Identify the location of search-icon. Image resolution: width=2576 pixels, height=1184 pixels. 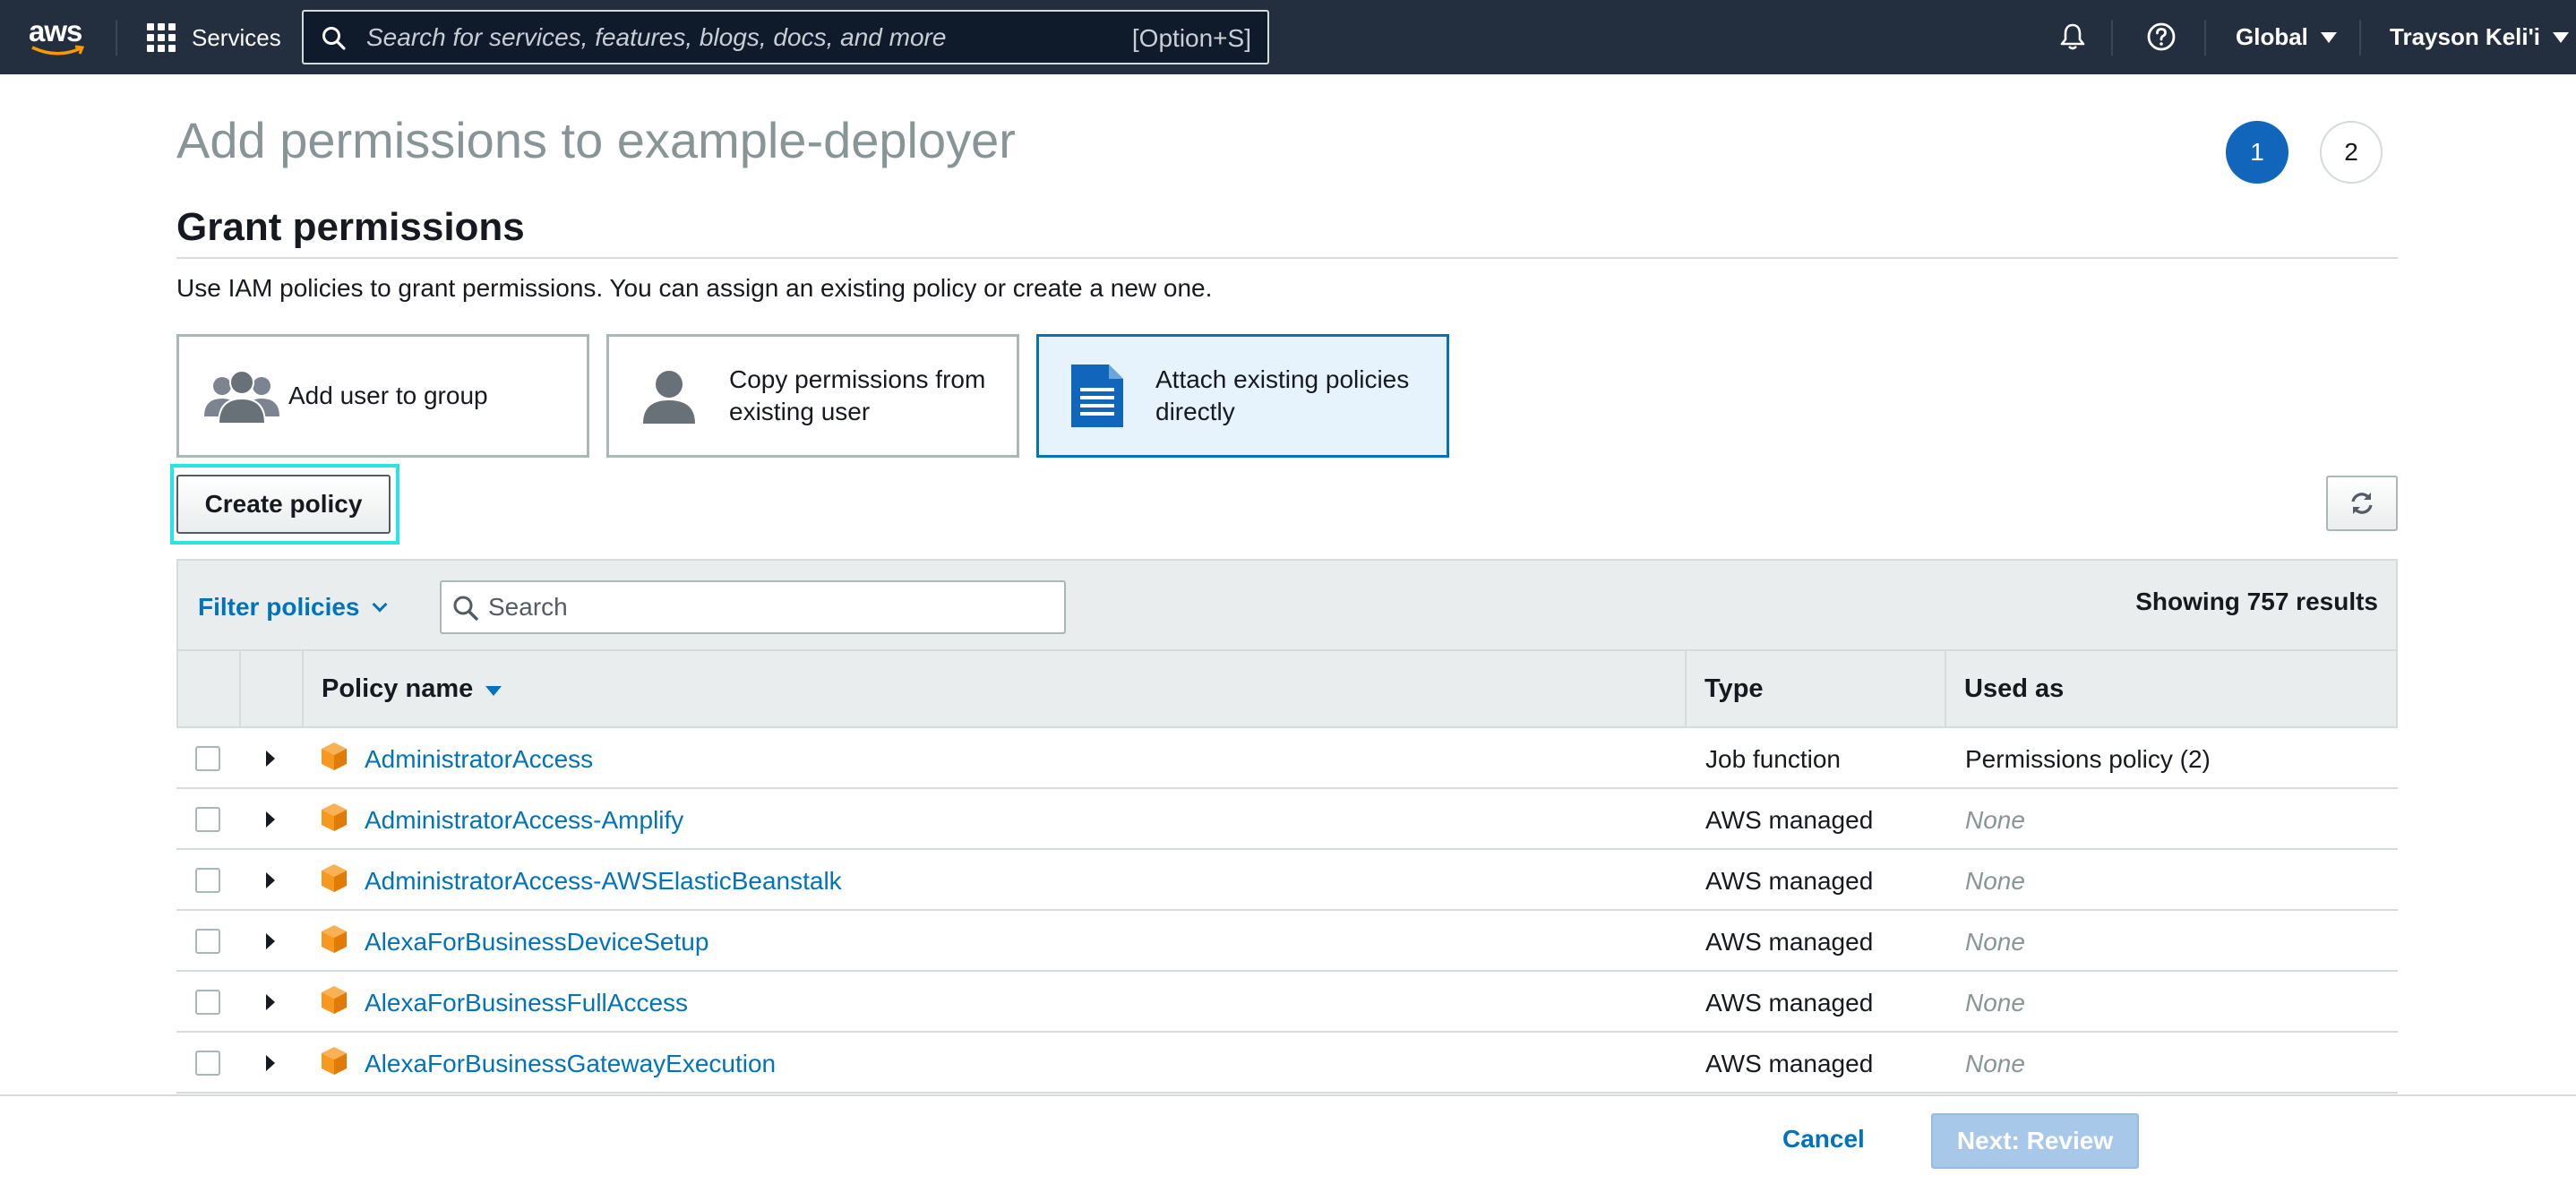
(465, 608).